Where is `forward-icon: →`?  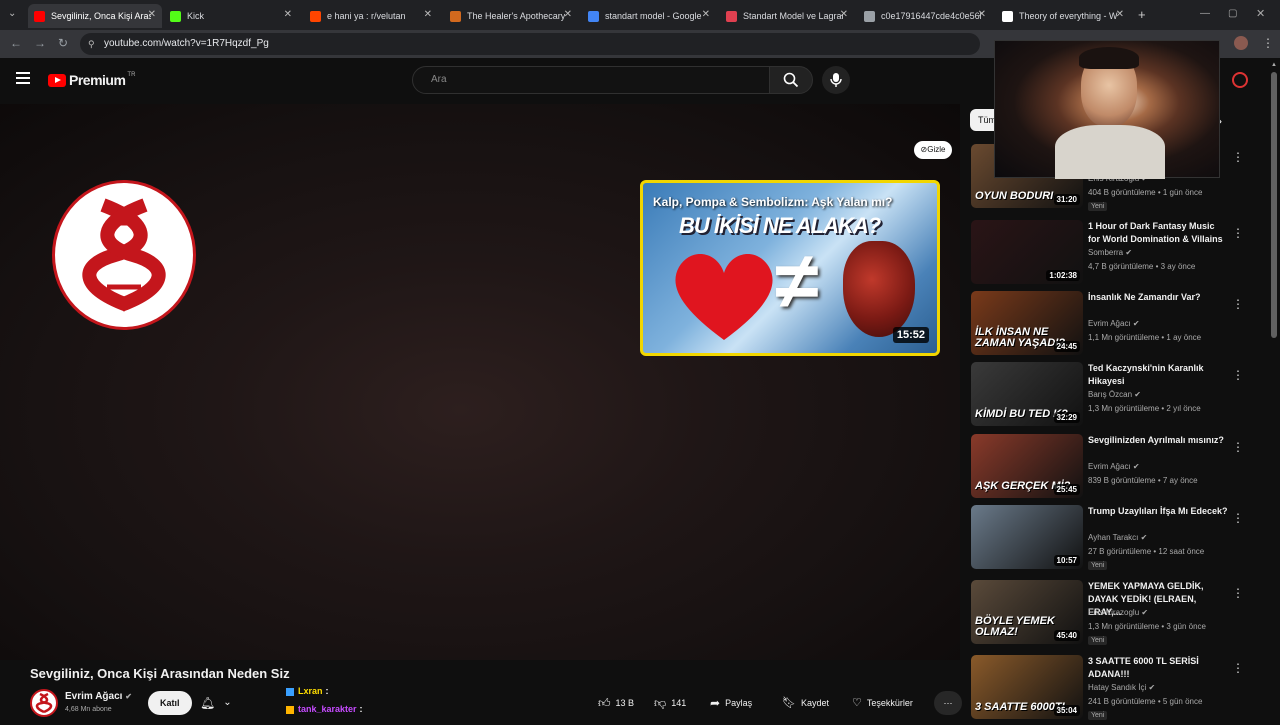 forward-icon: → is located at coordinates (40, 43).